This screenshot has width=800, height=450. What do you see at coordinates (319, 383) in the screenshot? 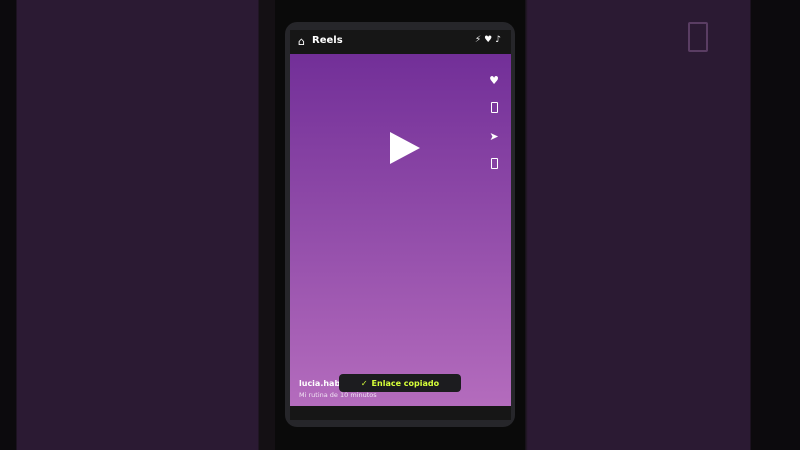
I see `post-username: lucia.hab` at bounding box center [319, 383].